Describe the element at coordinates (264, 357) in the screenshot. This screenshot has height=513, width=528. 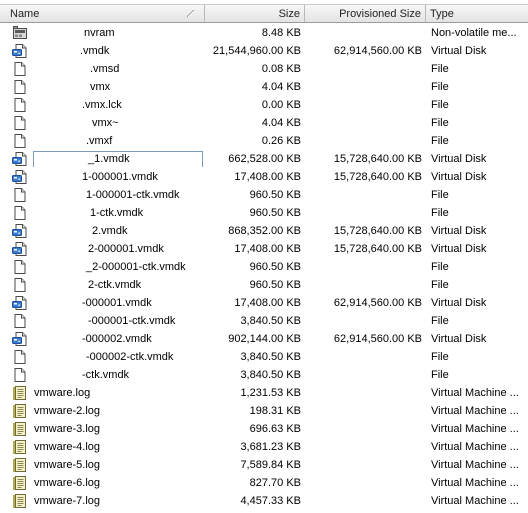
I see `file-row: -000002-ctk.vmdk 3,840.50 KB File` at that location.